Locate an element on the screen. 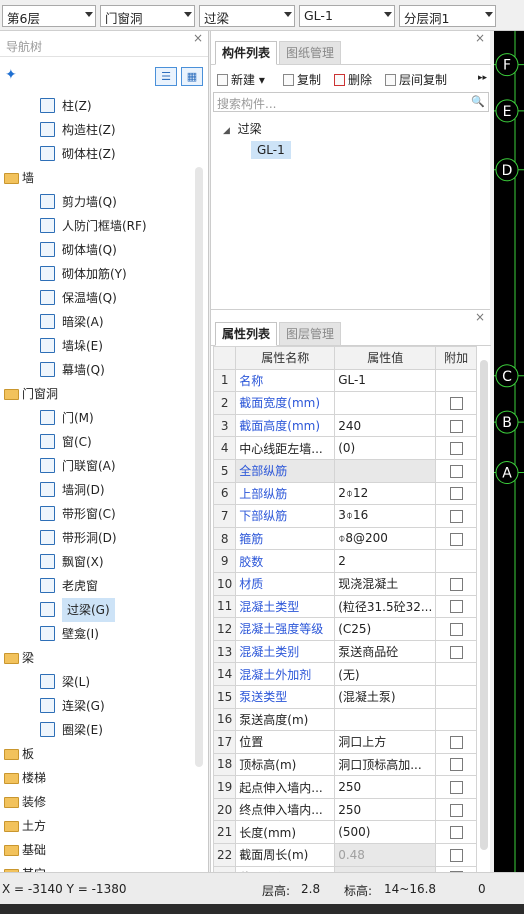  nav-item: 壁龛(I) is located at coordinates (97, 634).